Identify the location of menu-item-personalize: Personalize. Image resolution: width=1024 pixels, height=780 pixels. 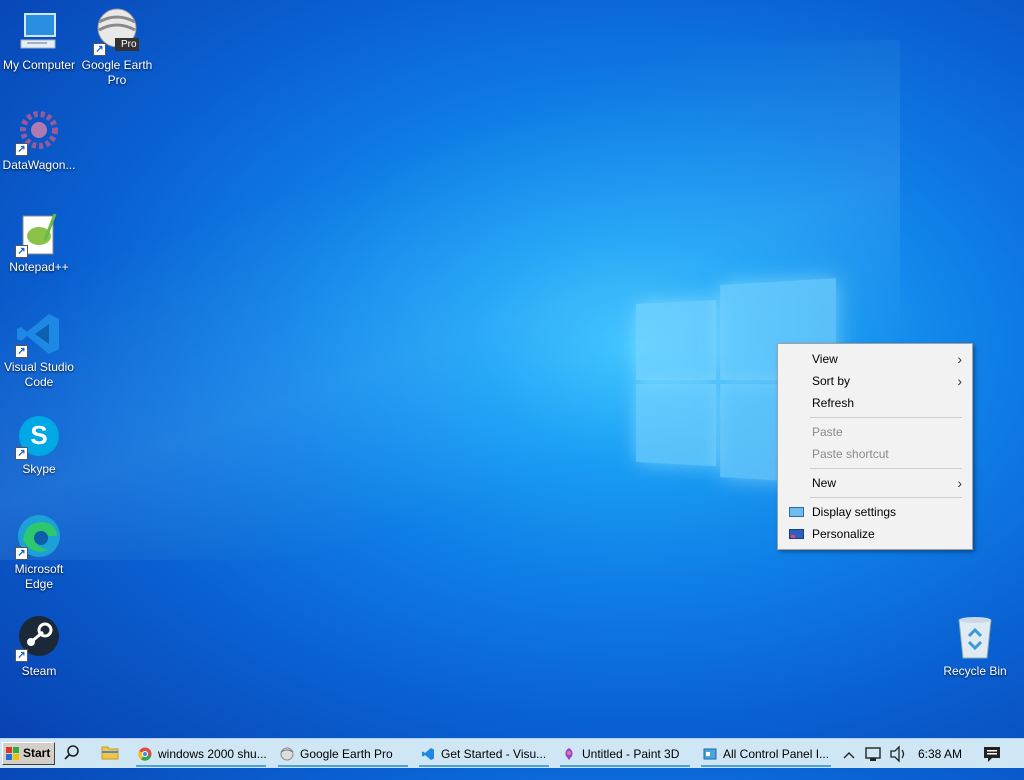
(875, 534).